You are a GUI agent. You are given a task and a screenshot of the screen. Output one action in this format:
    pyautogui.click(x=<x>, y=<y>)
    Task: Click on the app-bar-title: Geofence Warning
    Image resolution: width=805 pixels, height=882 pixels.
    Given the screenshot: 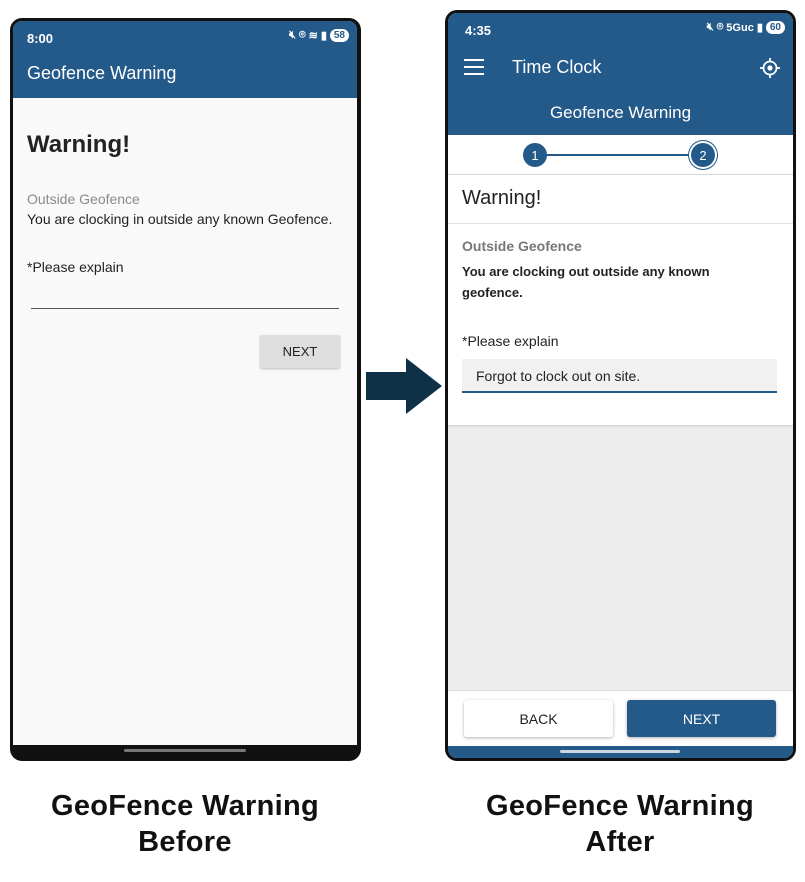 What is the action you would take?
    pyautogui.click(x=102, y=73)
    